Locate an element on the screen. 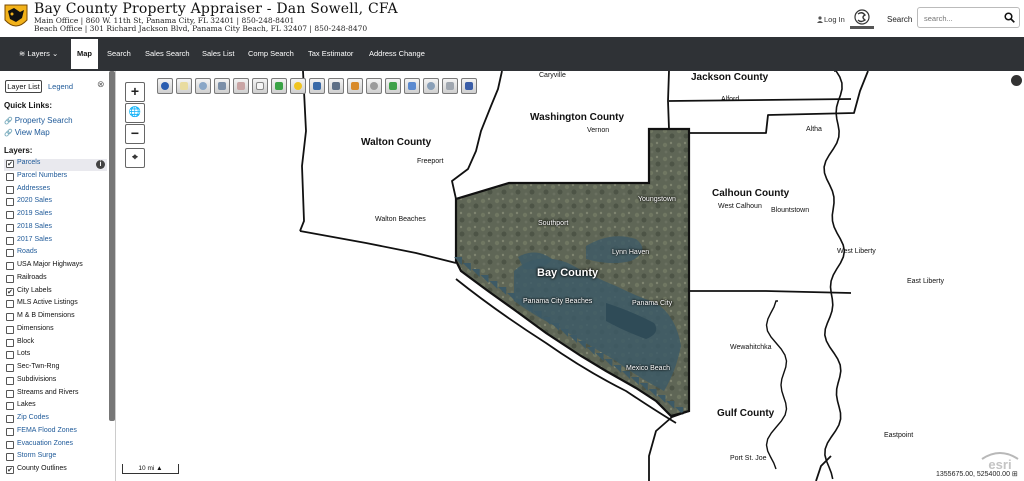 The height and width of the screenshot is (481, 1024). search-box is located at coordinates (968, 17).